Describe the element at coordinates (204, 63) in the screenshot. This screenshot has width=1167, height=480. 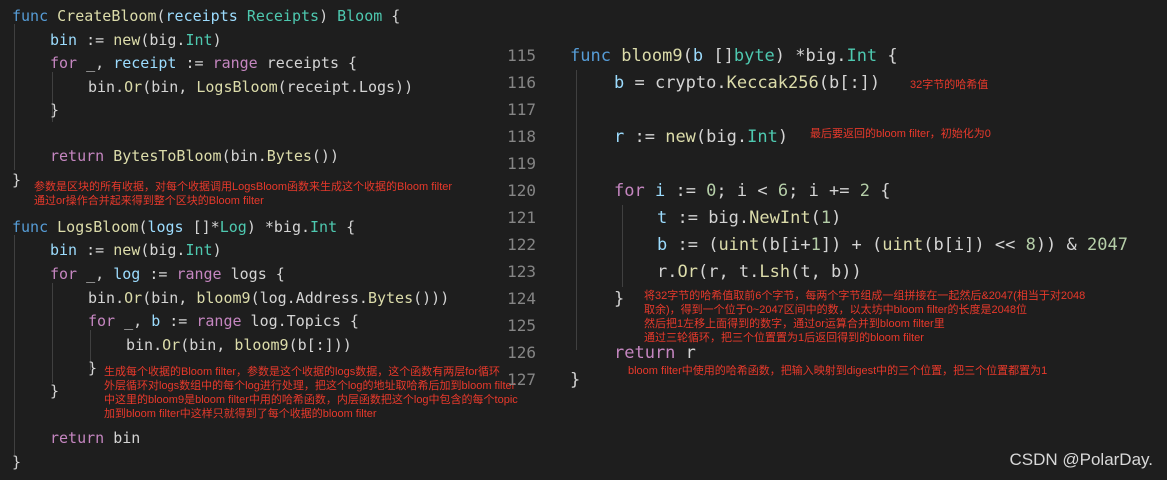
I see `code-line: for _, receipt := range receipts {` at that location.